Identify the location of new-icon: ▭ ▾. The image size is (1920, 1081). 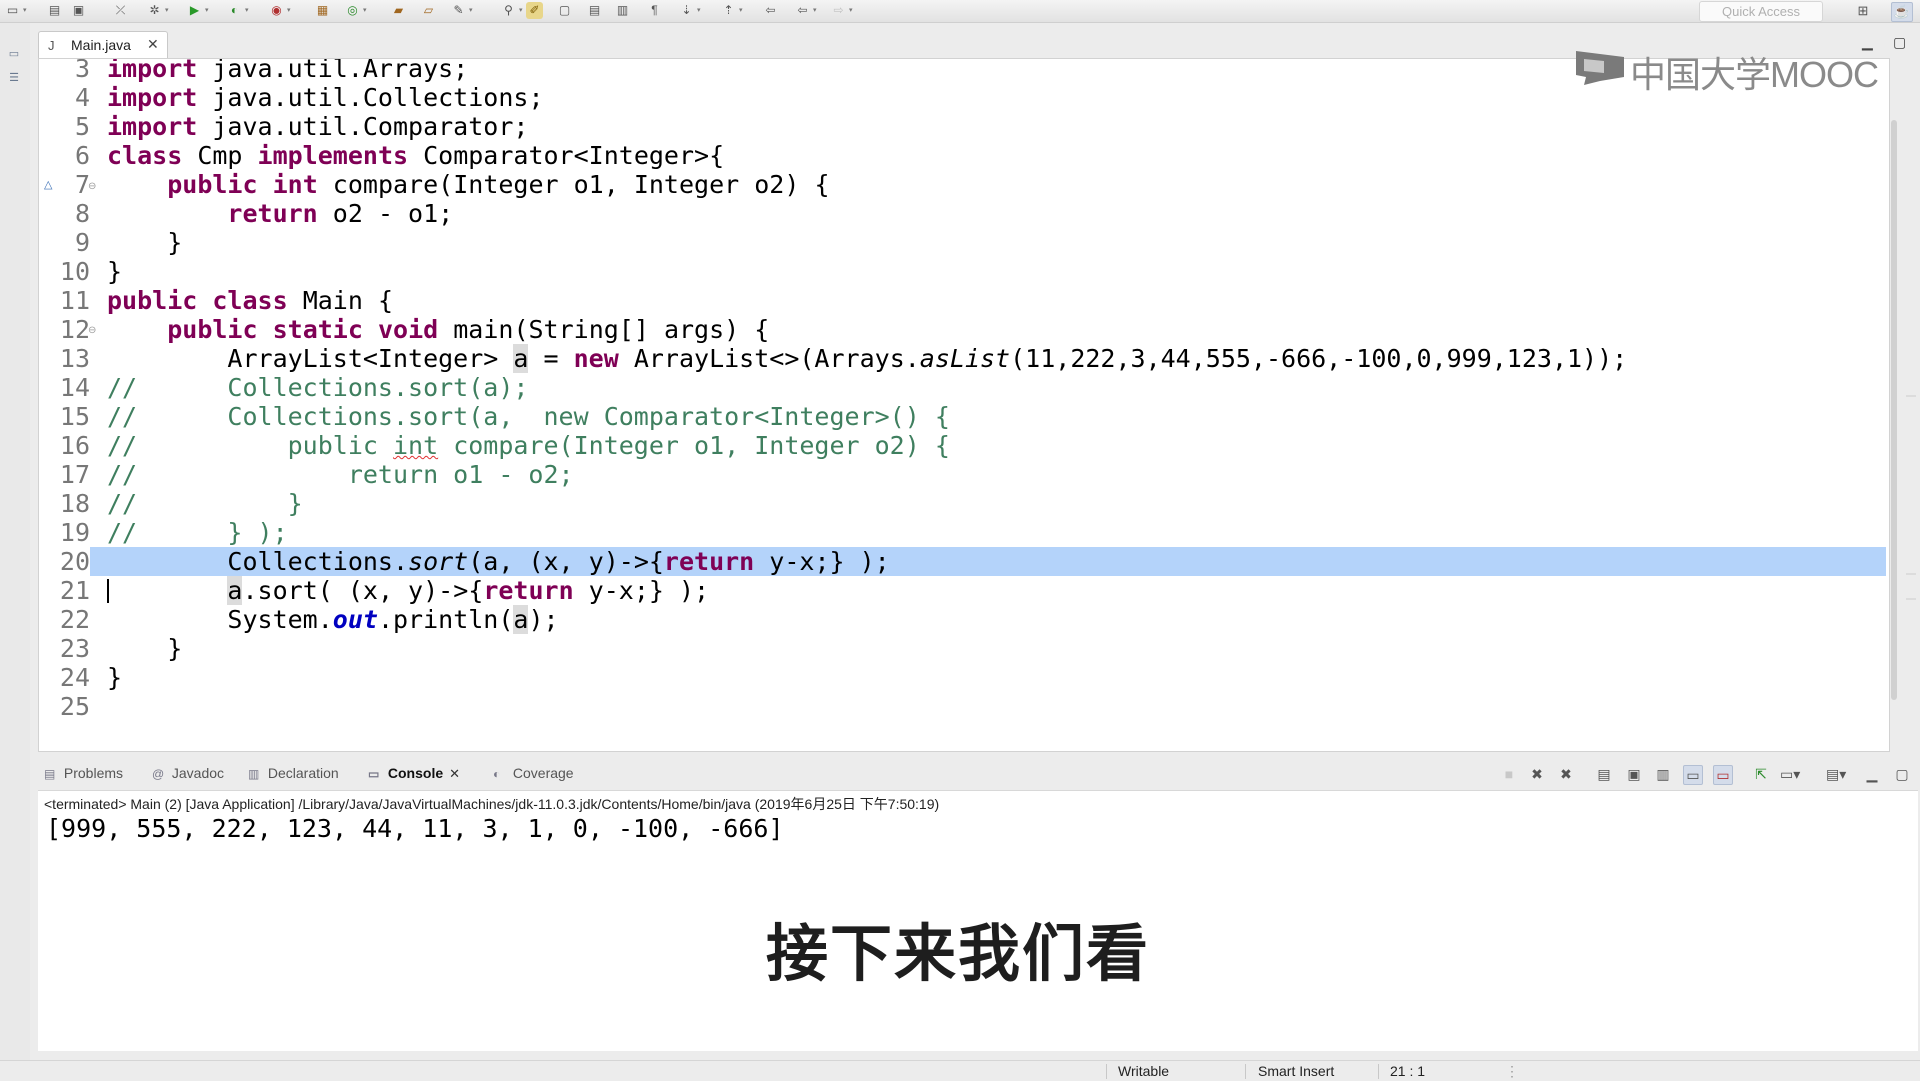
(15, 10).